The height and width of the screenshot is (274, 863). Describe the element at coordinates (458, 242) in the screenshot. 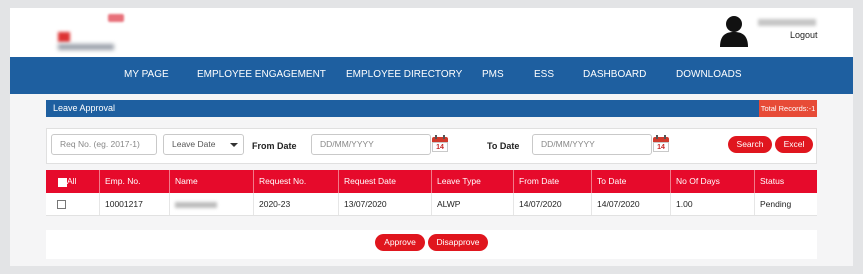

I see `disapprove-button: Disapprove` at that location.